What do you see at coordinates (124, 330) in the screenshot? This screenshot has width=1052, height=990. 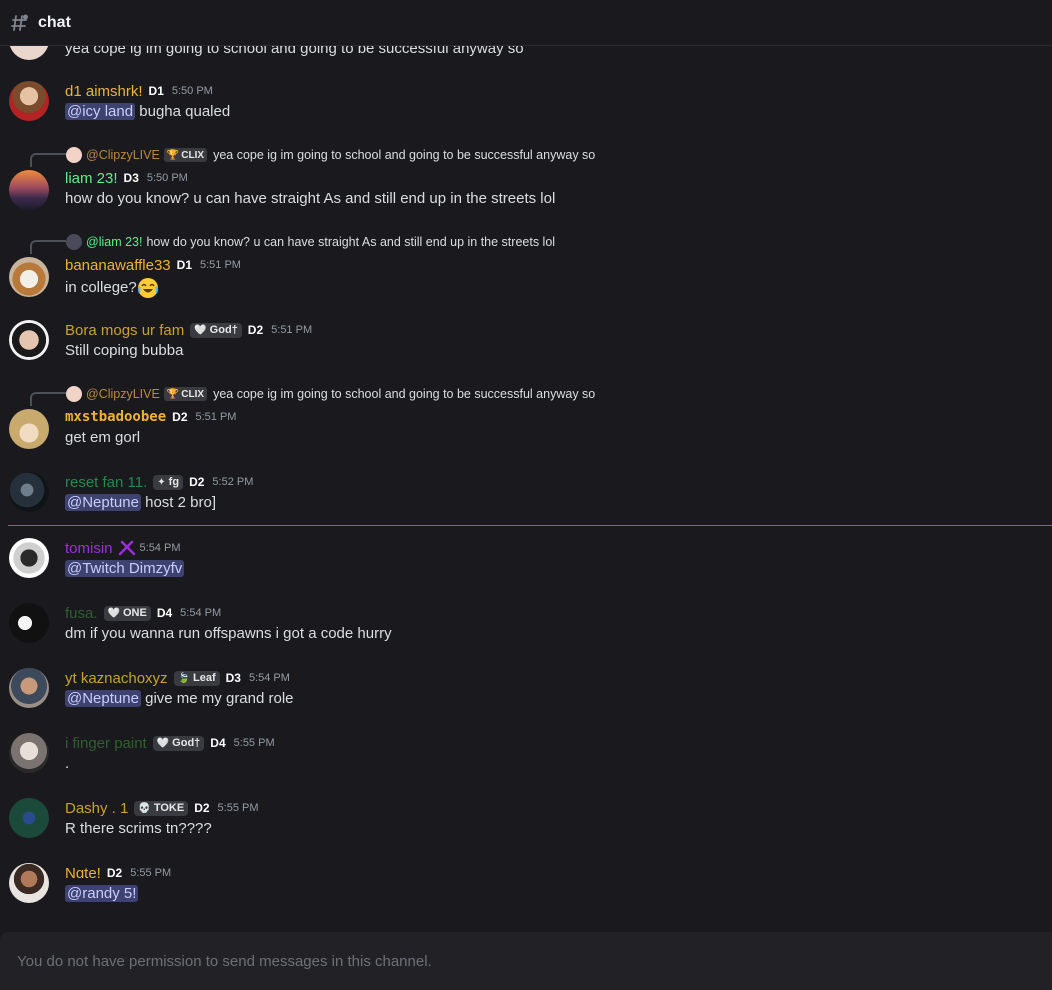 I see `author-name: Bora mogs ur fam` at bounding box center [124, 330].